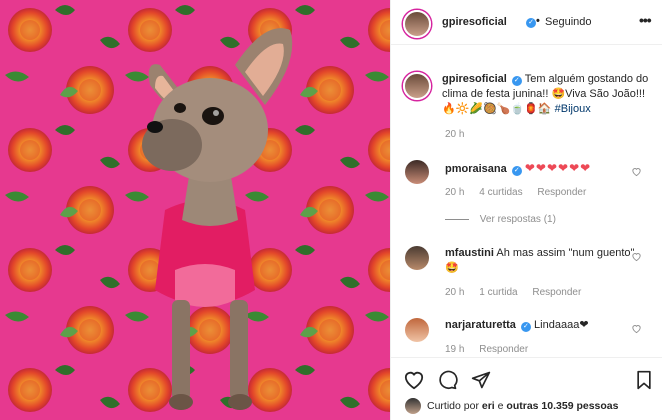 This screenshot has width=662, height=420. I want to click on caption-hashtag-link: #Bijoux, so click(573, 109).